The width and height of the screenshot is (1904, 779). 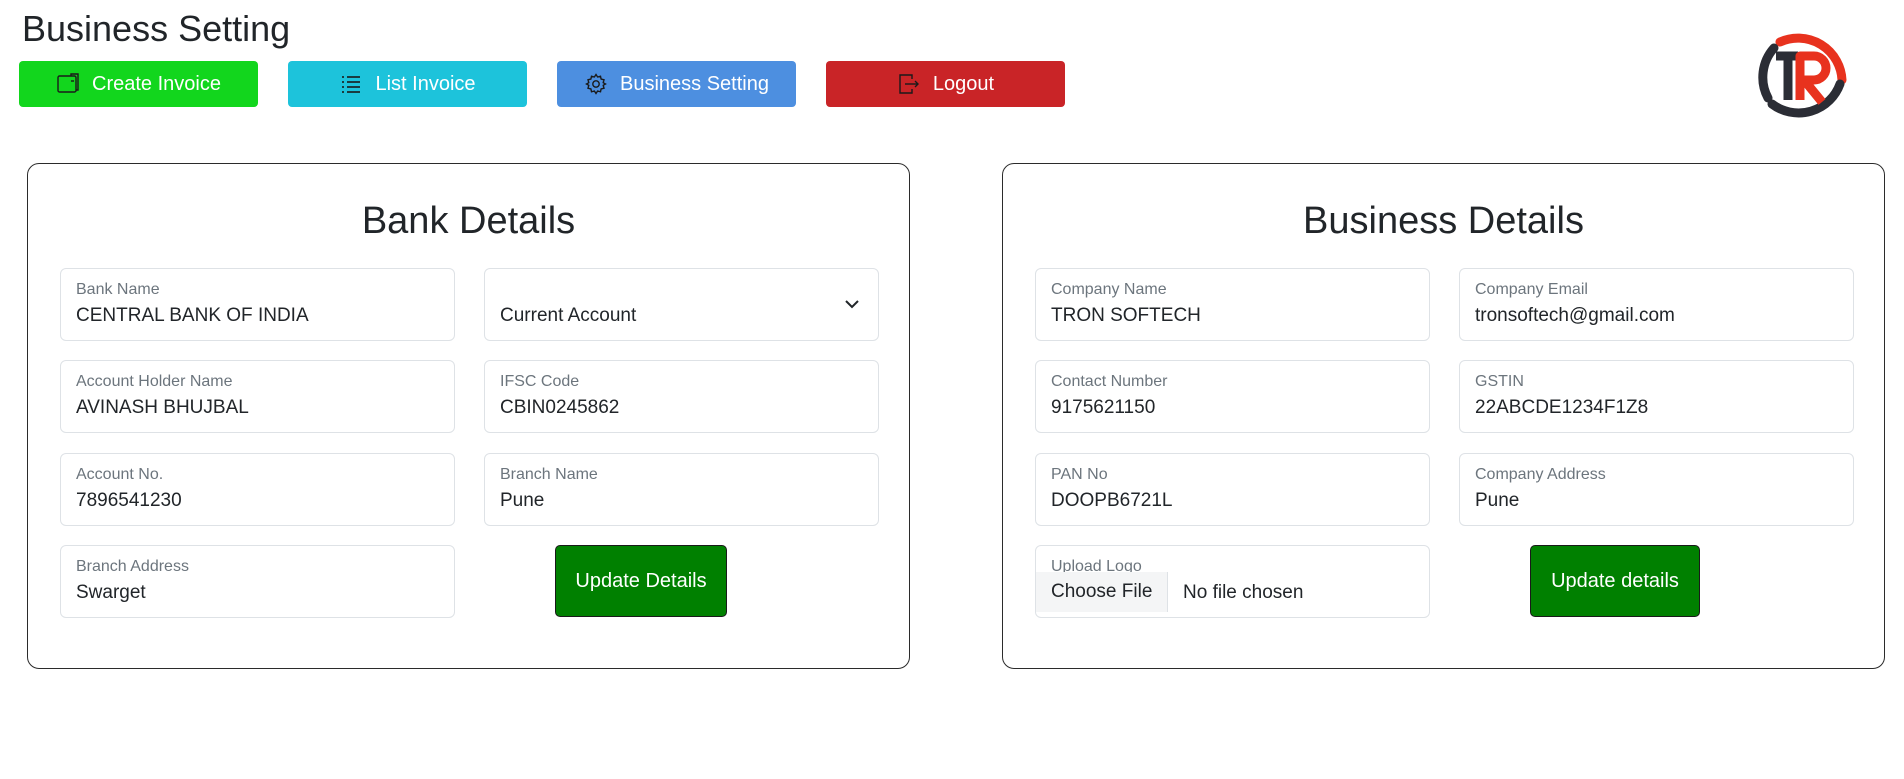 What do you see at coordinates (257, 581) in the screenshot?
I see `branch-address-field: Branch Address Swarget` at bounding box center [257, 581].